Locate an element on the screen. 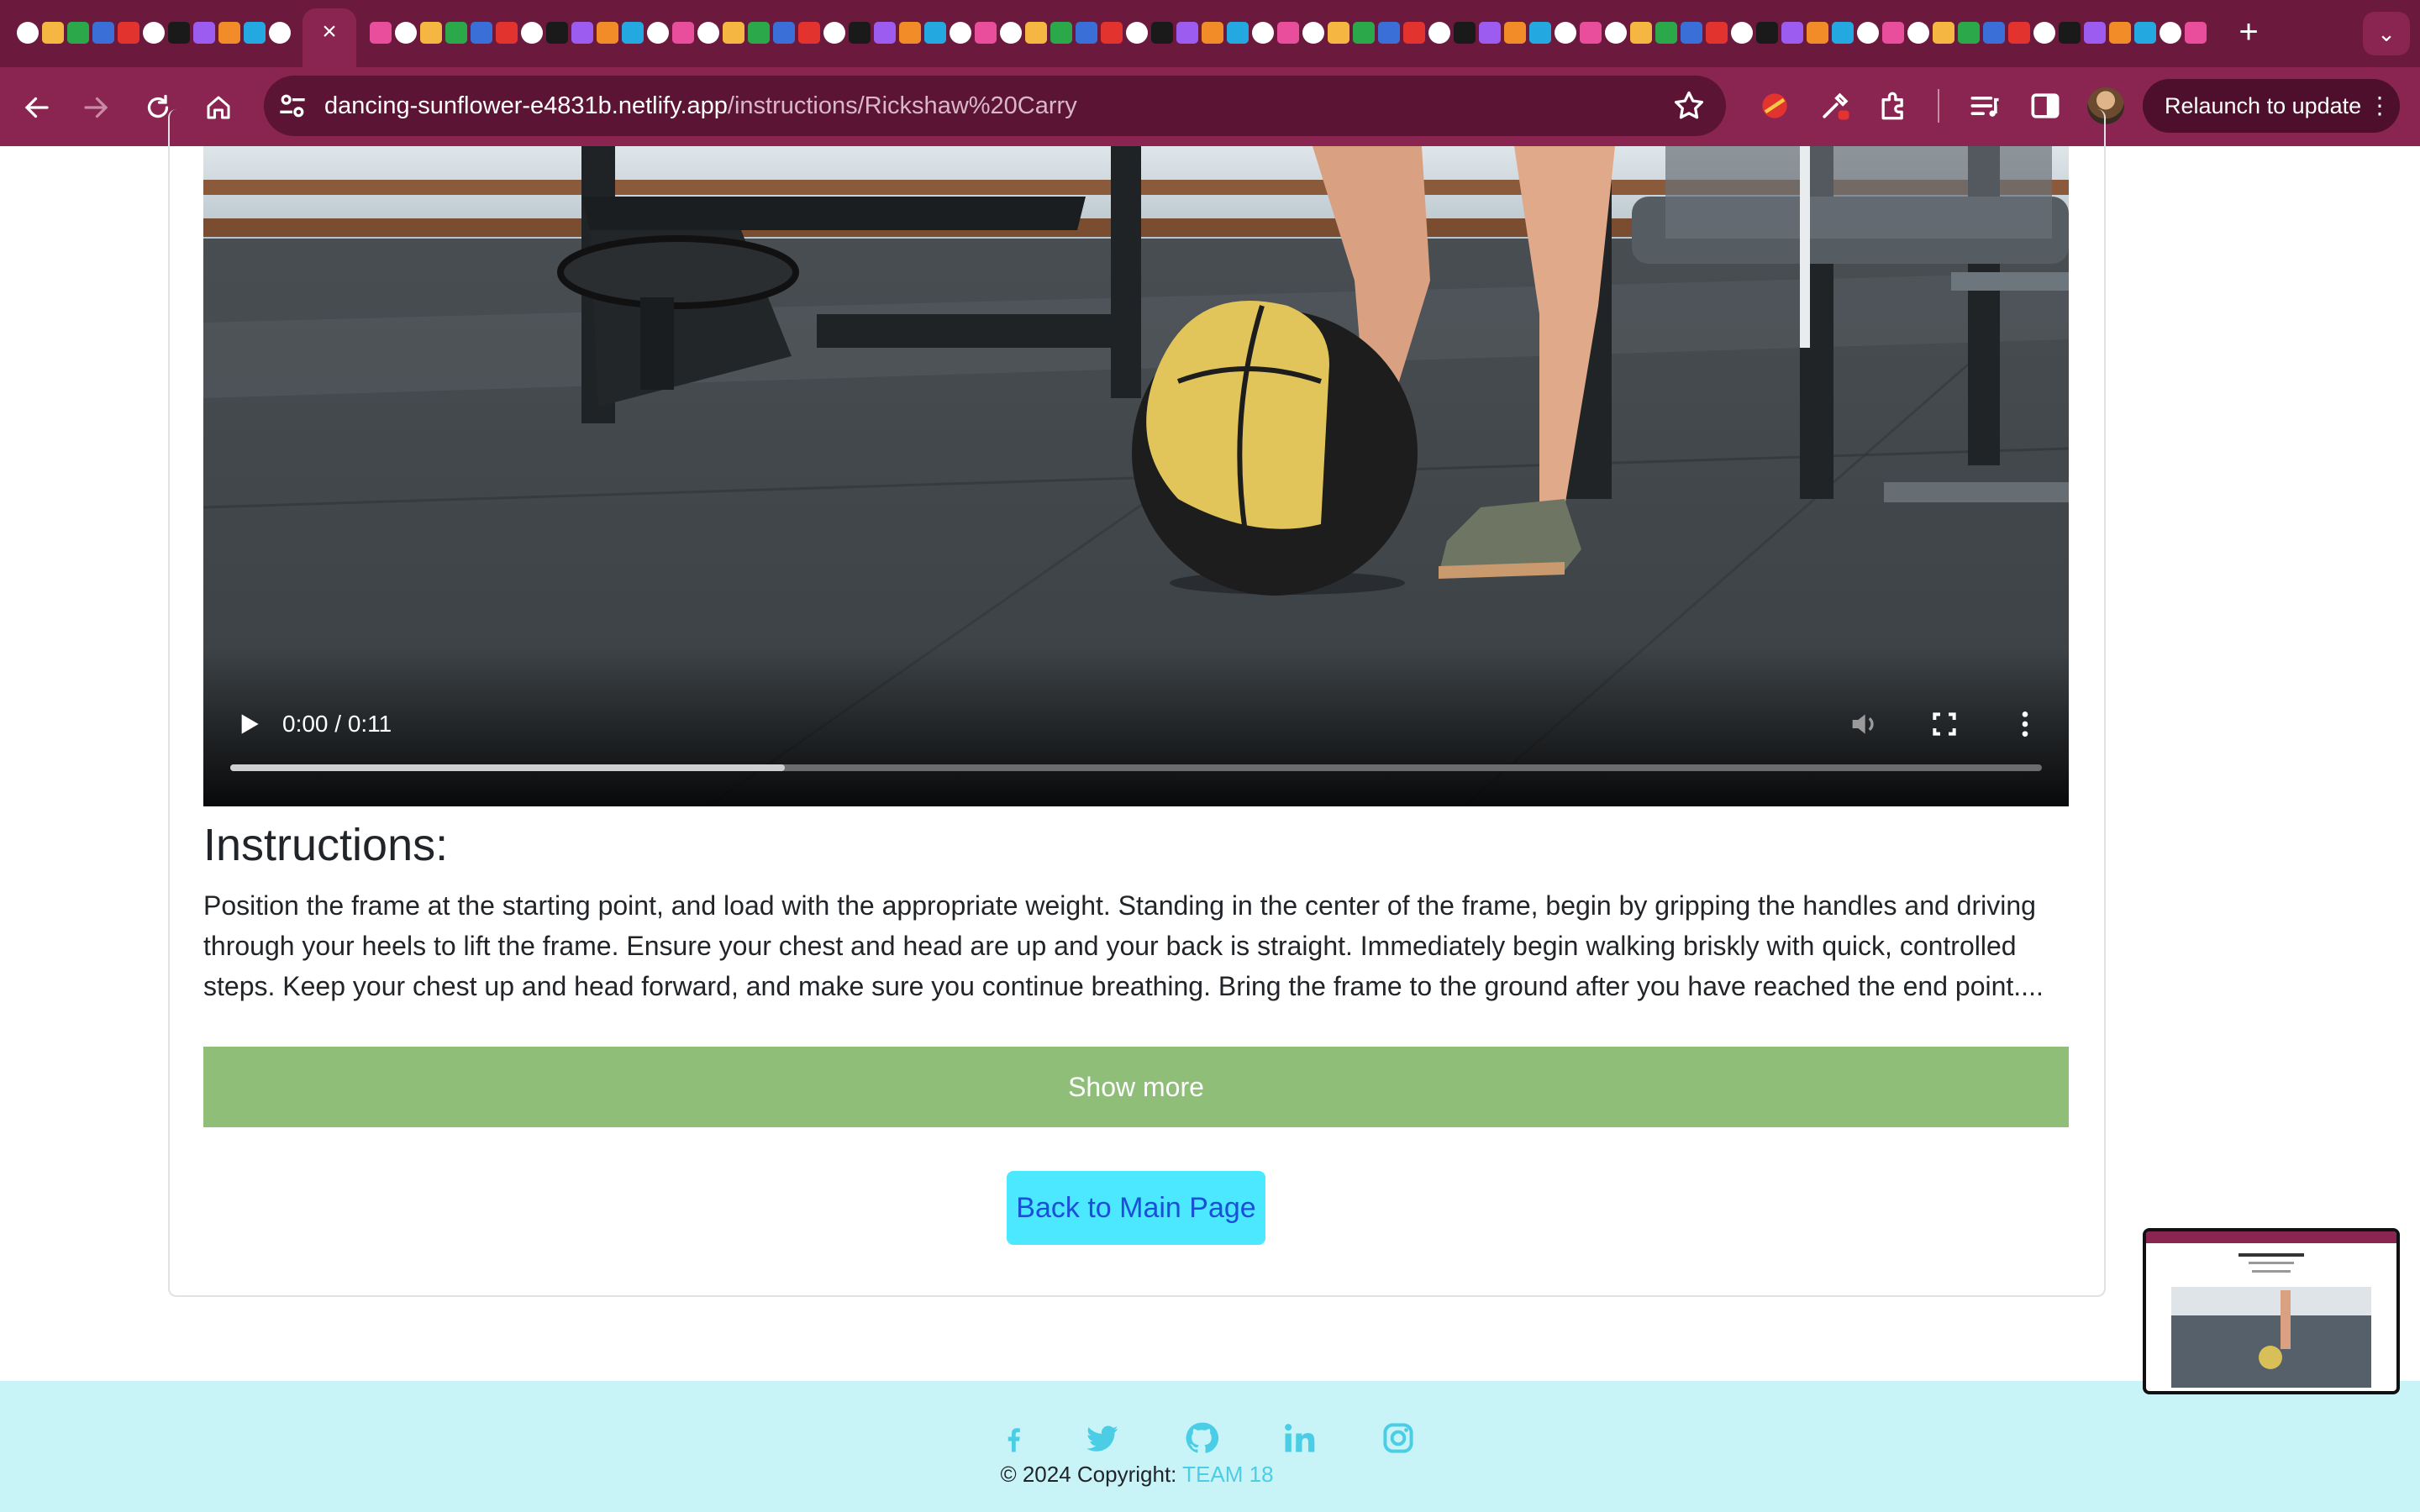 This screenshot has width=2420, height=1512. new-tab-icon: + is located at coordinates (2248, 32).